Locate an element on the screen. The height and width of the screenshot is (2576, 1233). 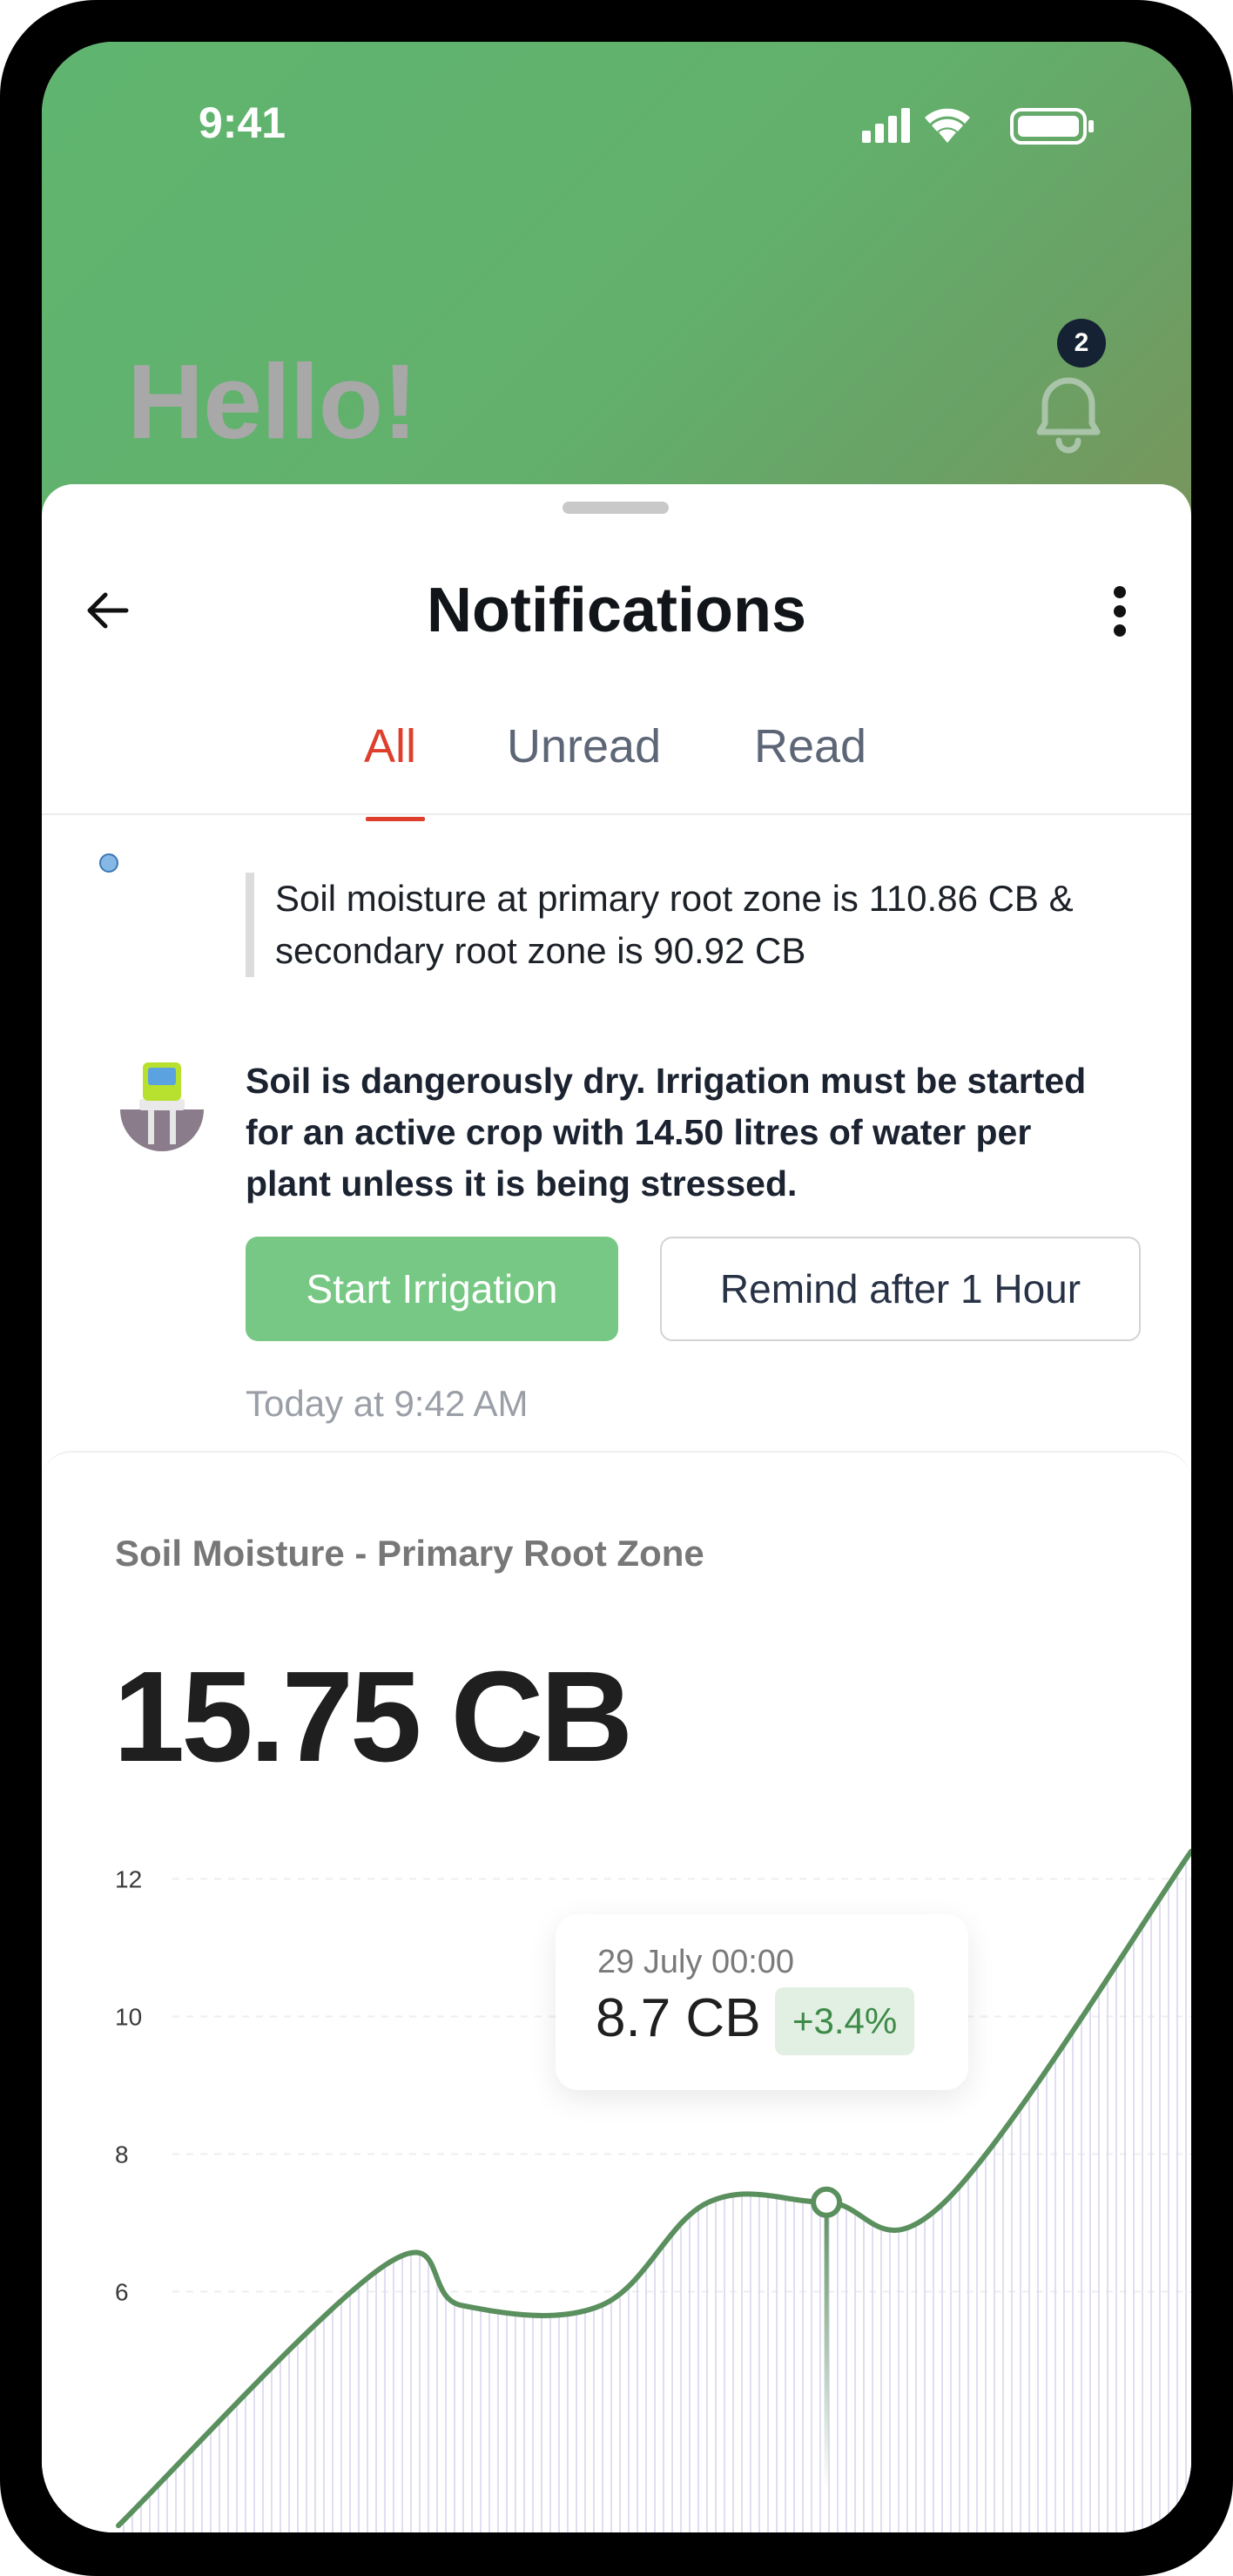
remind-later-button: Remind after 1 Hour is located at coordinates (900, 1289).